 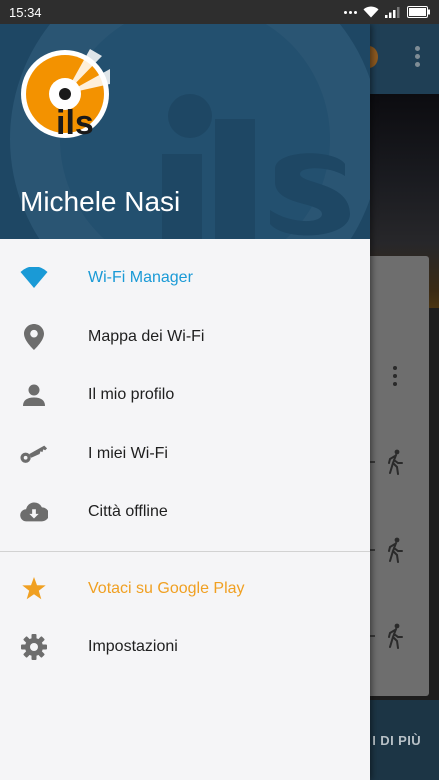 What do you see at coordinates (146, 336) in the screenshot?
I see `menu-item-label: Mappa dei Wi-Fi` at bounding box center [146, 336].